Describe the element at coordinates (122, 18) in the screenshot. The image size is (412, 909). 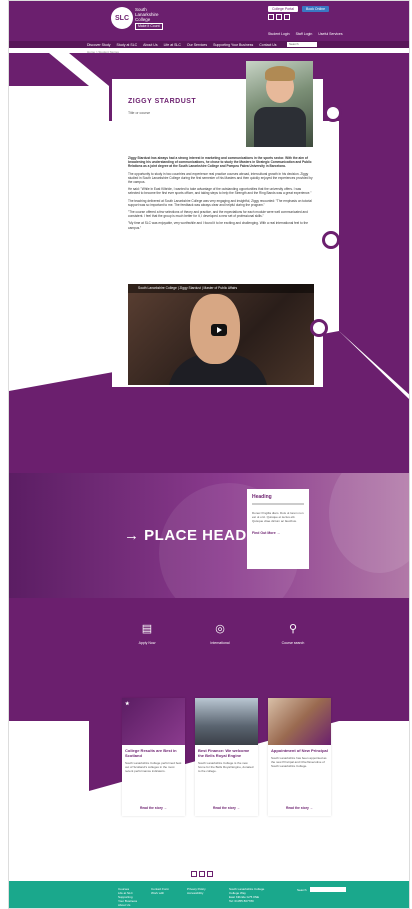
I see `college-logo: SLC` at that location.